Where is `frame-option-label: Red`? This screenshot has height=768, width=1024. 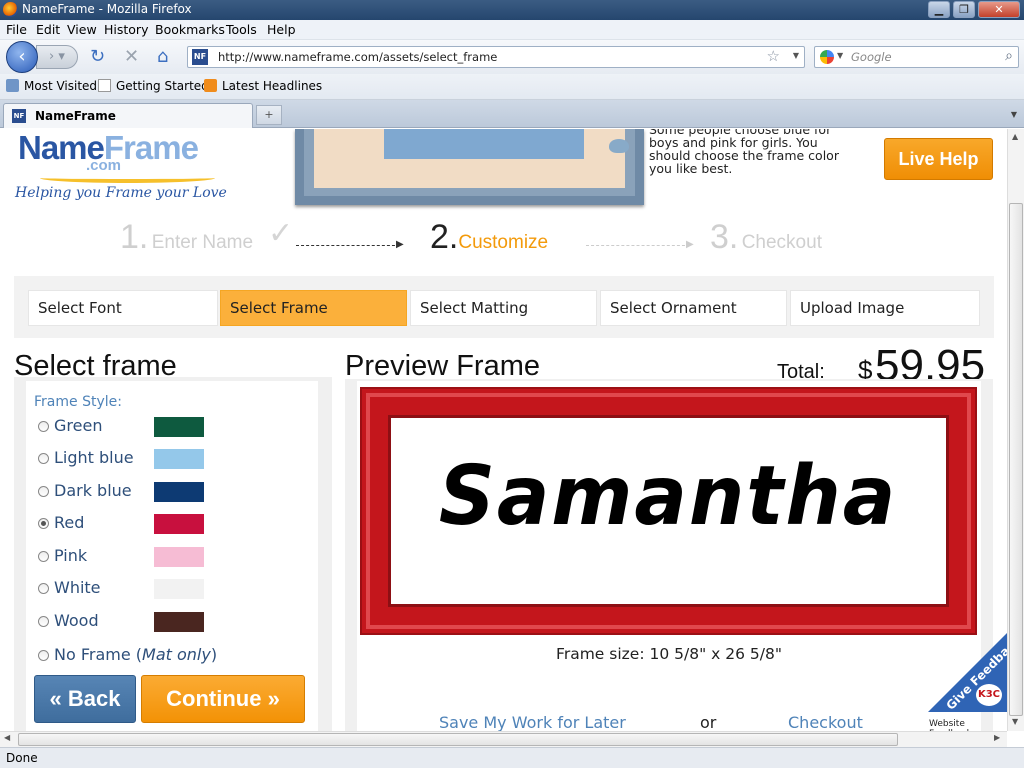 frame-option-label: Red is located at coordinates (69, 522).